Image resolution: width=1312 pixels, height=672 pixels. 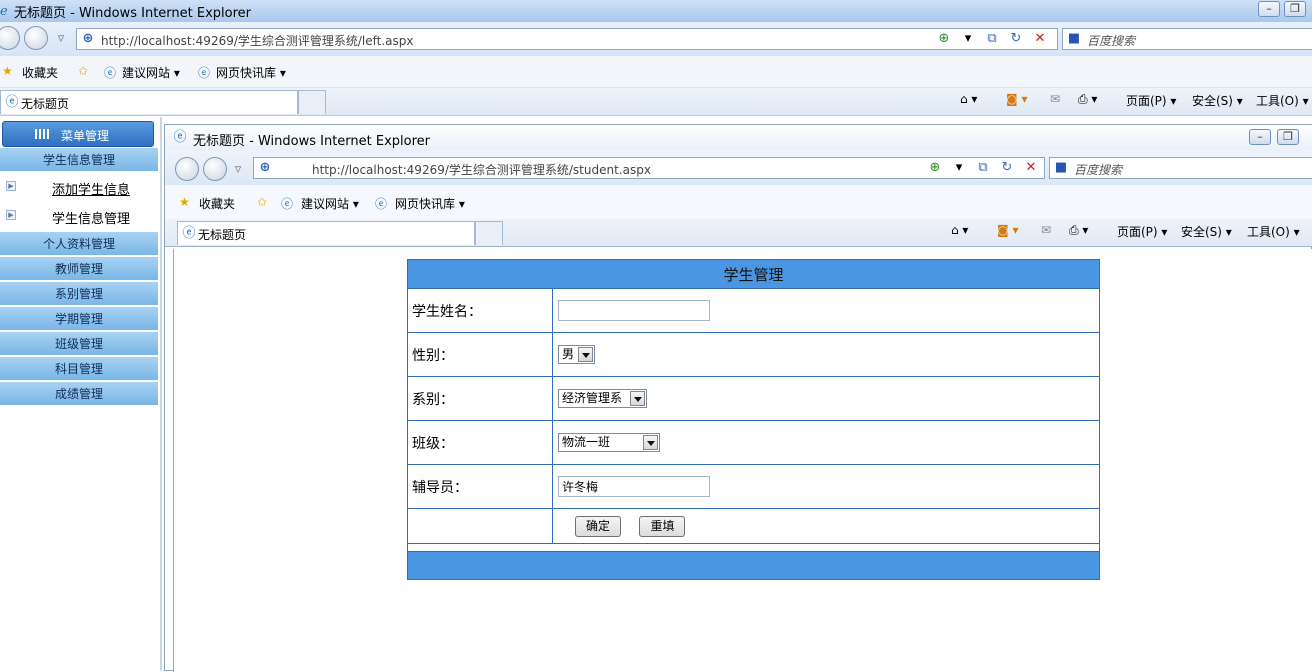 I want to click on menu-subject: 科目管理, so click(x=79, y=369).